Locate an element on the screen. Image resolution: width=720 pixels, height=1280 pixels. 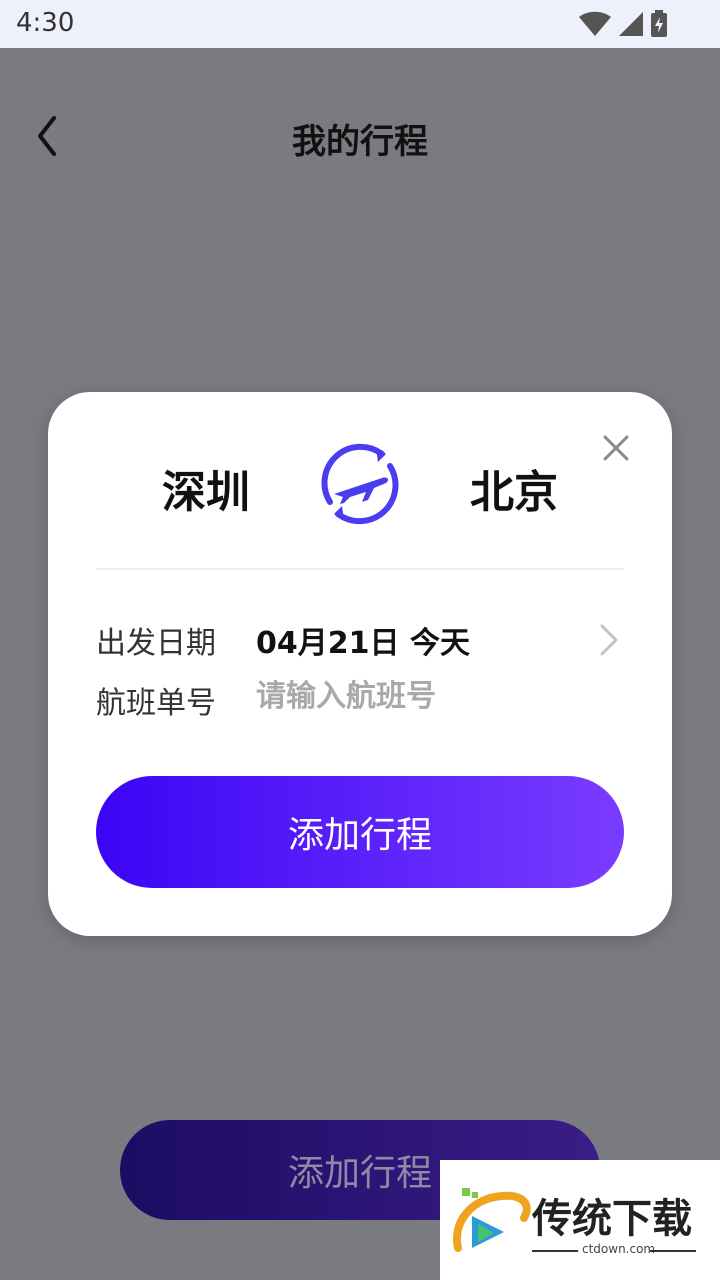
watermark-text: 传统下载 is located at coordinates (612, 1219).